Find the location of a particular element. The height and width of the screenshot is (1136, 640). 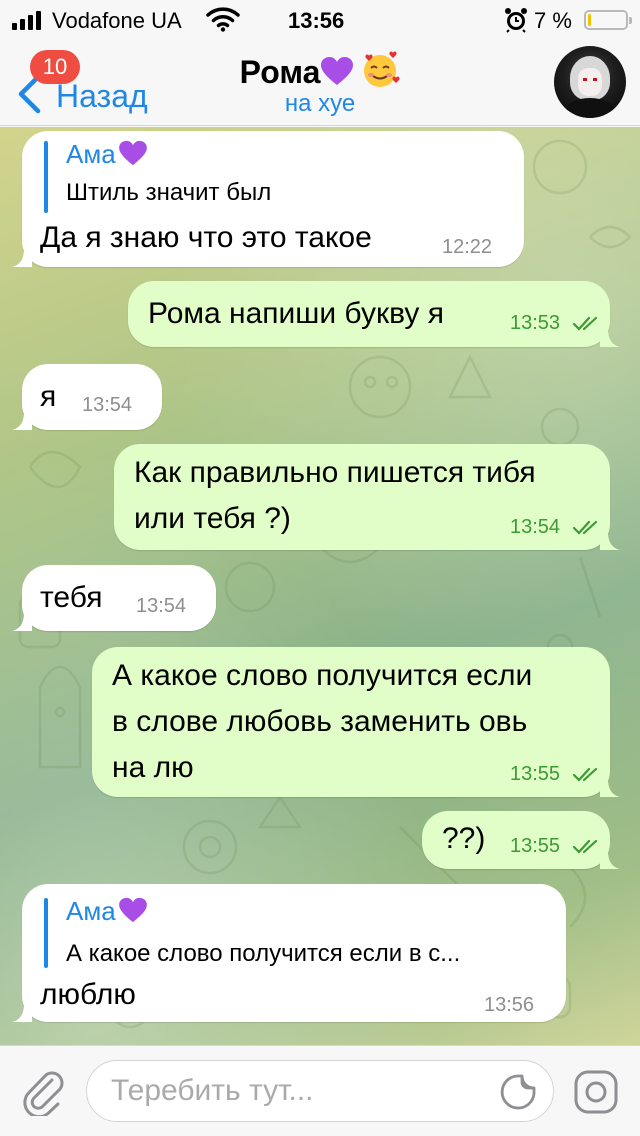

message-text-line: А какое слово получится если is located at coordinates (322, 675).